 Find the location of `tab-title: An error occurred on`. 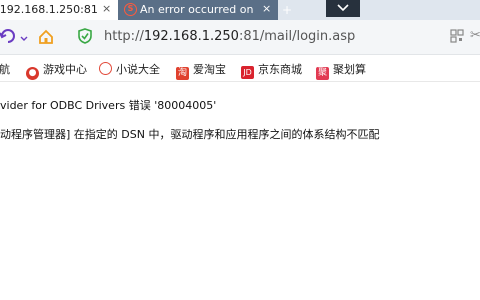

tab-title: An error occurred on is located at coordinates (197, 9).